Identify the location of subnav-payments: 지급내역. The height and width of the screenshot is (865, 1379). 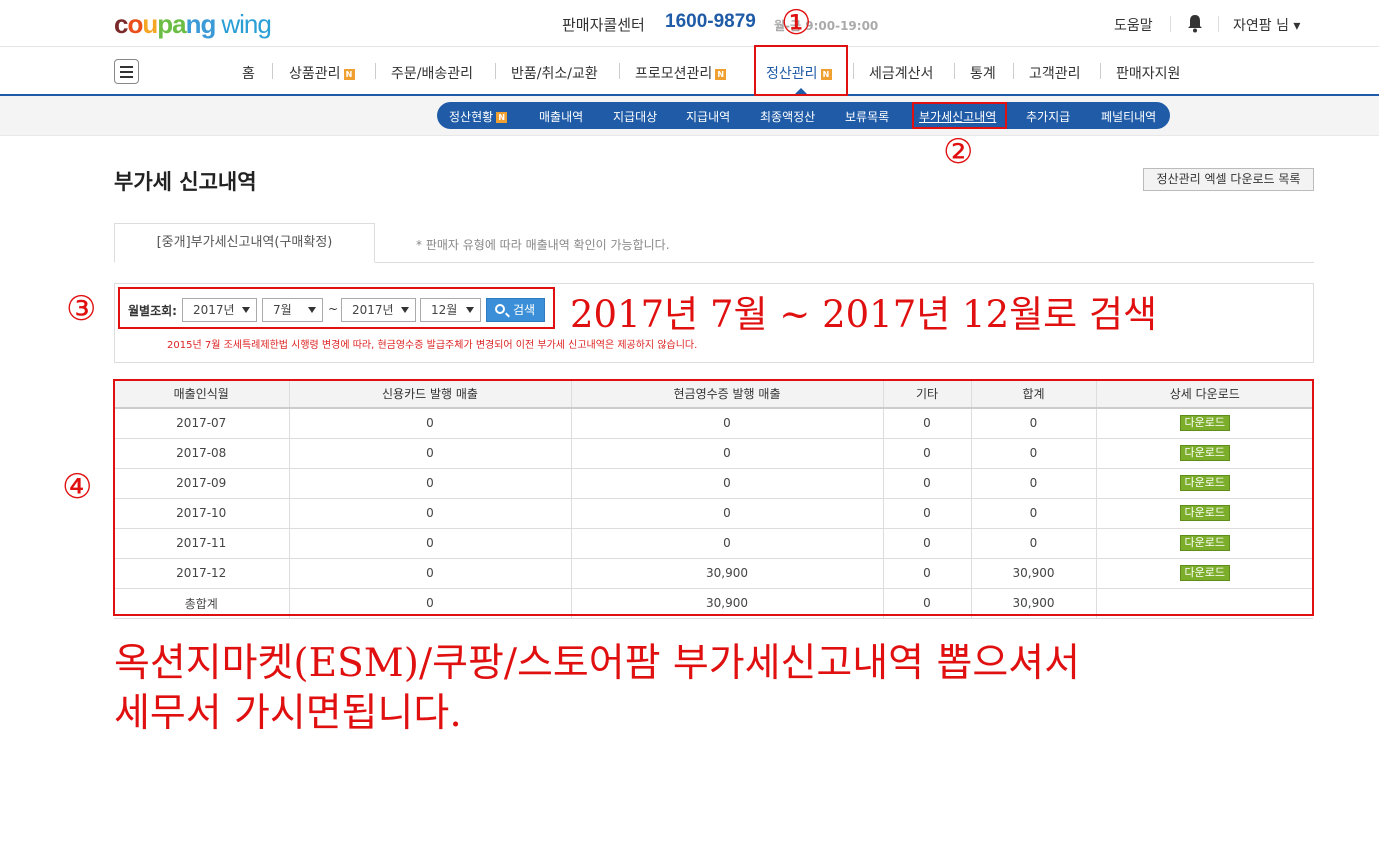
(708, 116).